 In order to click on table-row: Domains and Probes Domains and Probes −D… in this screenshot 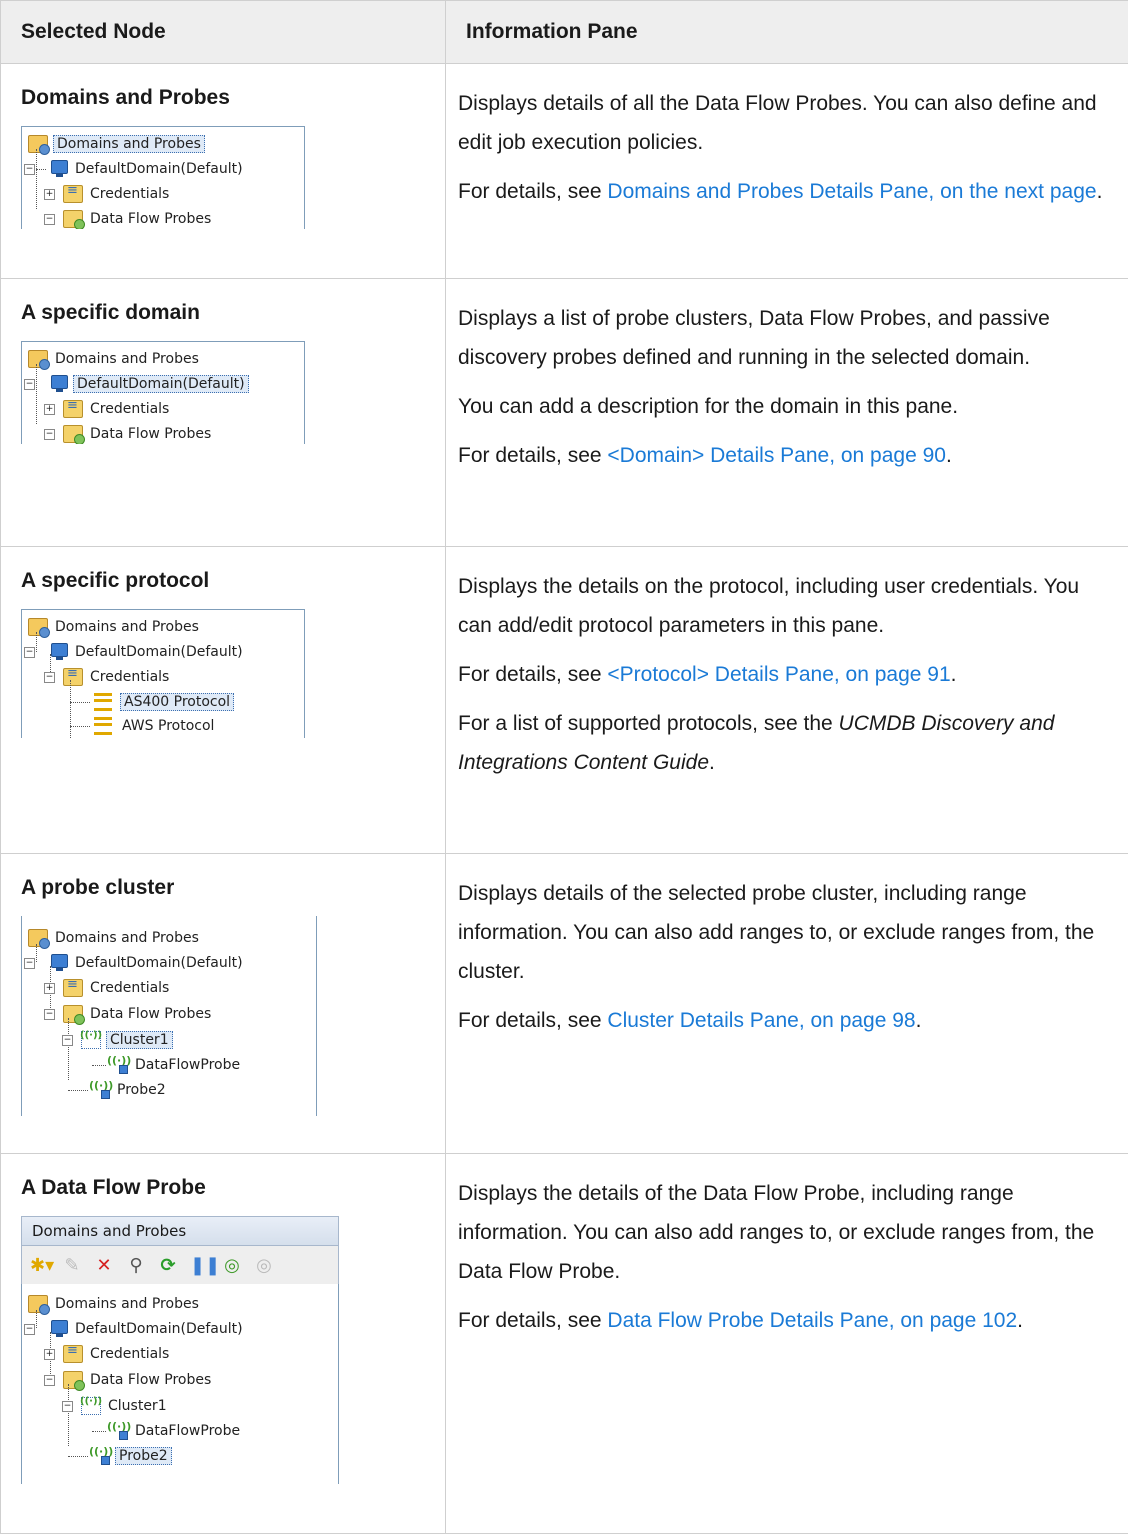, I will do `click(564, 171)`.